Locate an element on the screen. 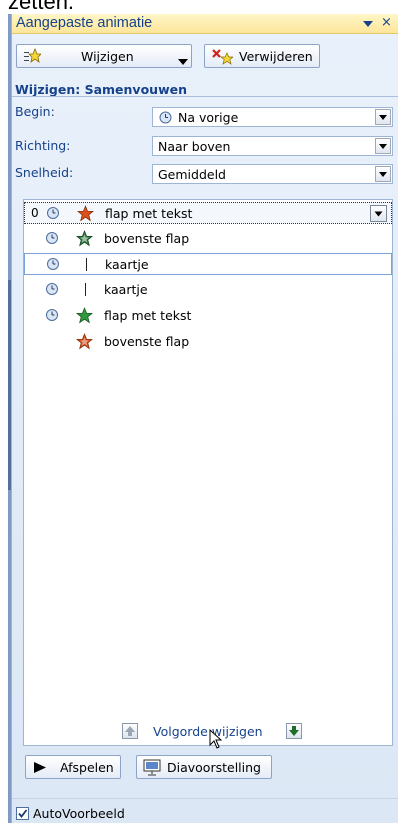 The width and height of the screenshot is (398, 823). autopreview-label: AutoVoorbeeld is located at coordinates (79, 813).